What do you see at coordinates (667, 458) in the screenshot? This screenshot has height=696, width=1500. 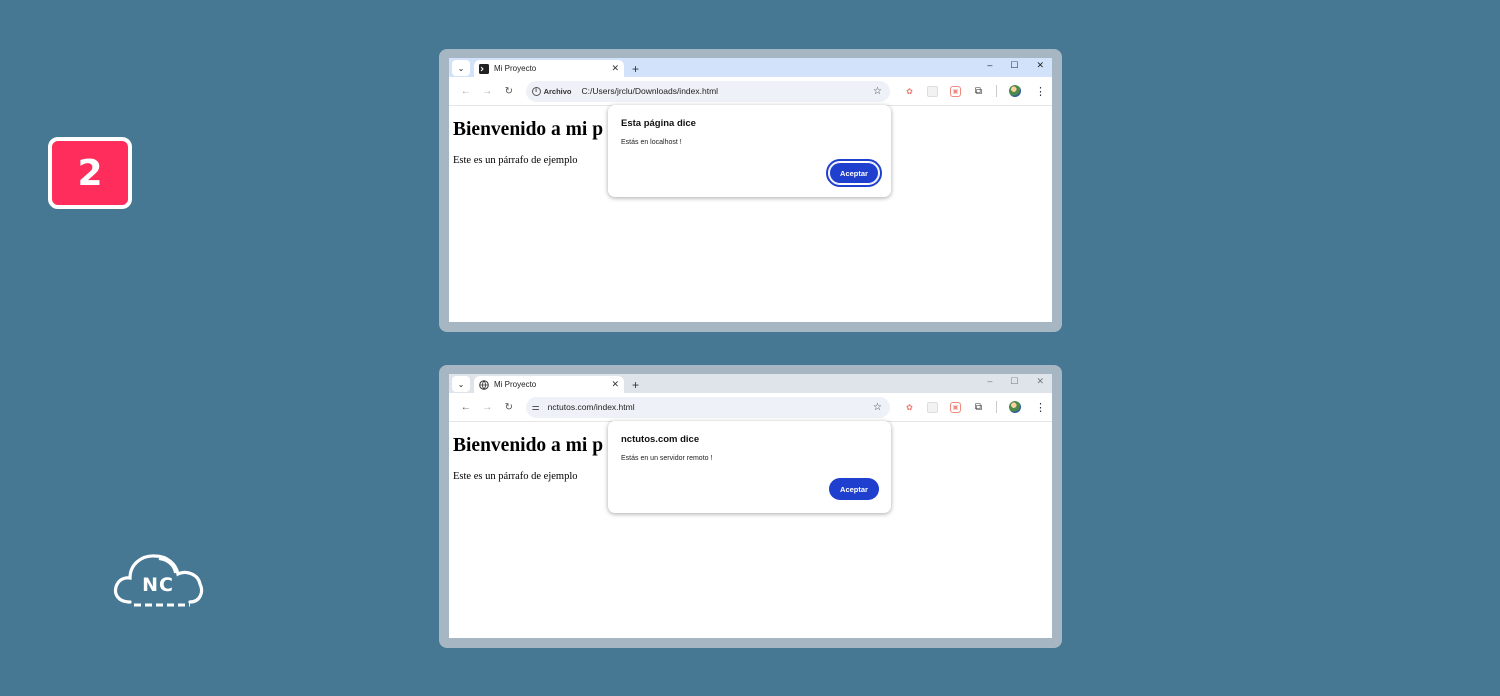 I see `dialog-message: Estás en un servidor remoto !` at bounding box center [667, 458].